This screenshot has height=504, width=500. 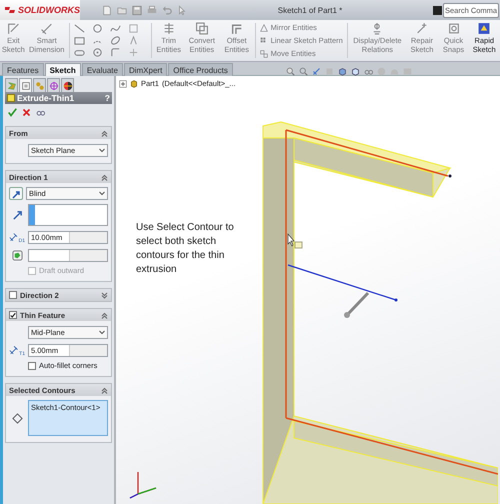 I want to click on exit-sketch-icon, so click(x=13, y=28).